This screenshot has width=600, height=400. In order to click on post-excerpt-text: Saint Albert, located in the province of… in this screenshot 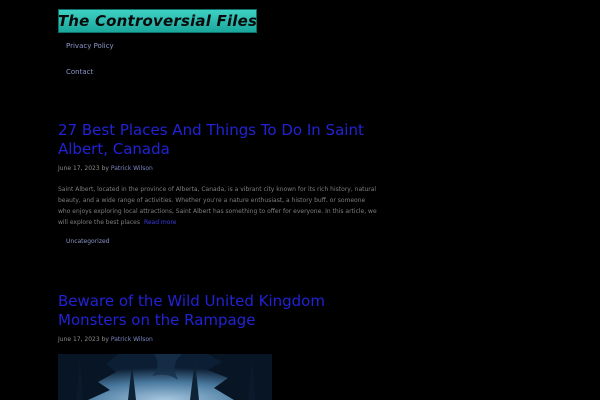, I will do `click(217, 206)`.